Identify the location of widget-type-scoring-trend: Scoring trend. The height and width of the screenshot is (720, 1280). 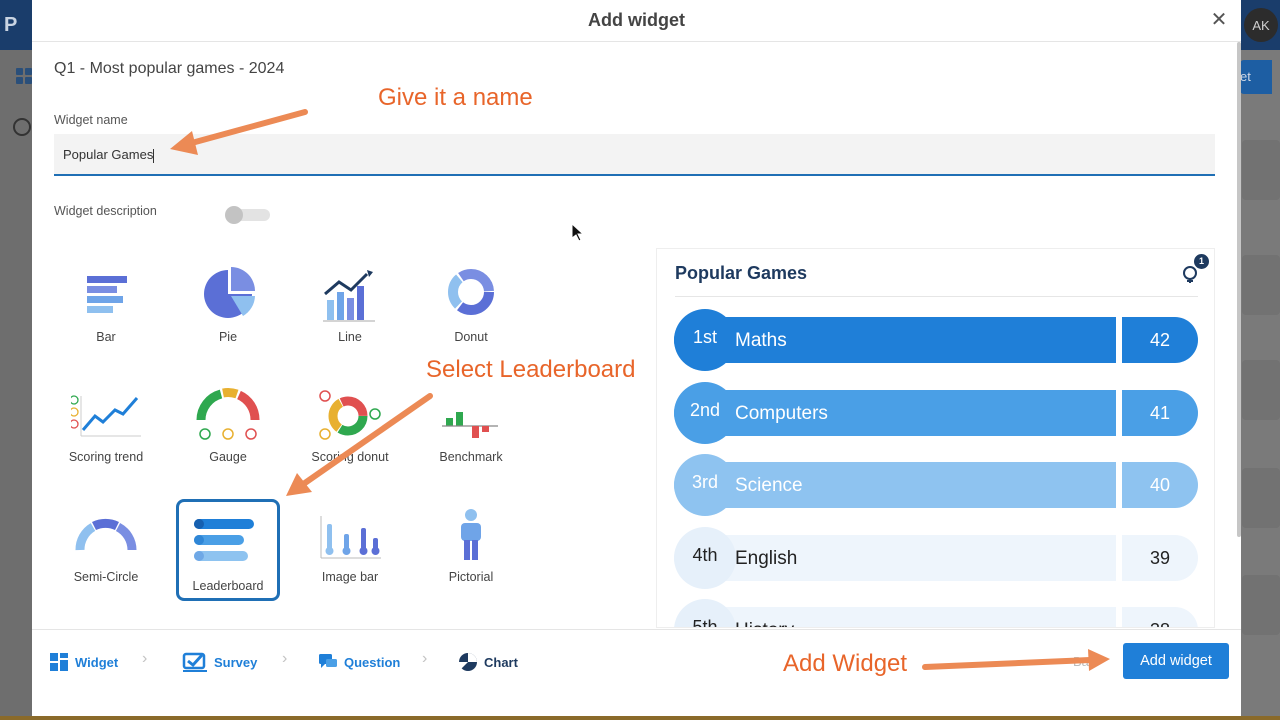
(106, 421).